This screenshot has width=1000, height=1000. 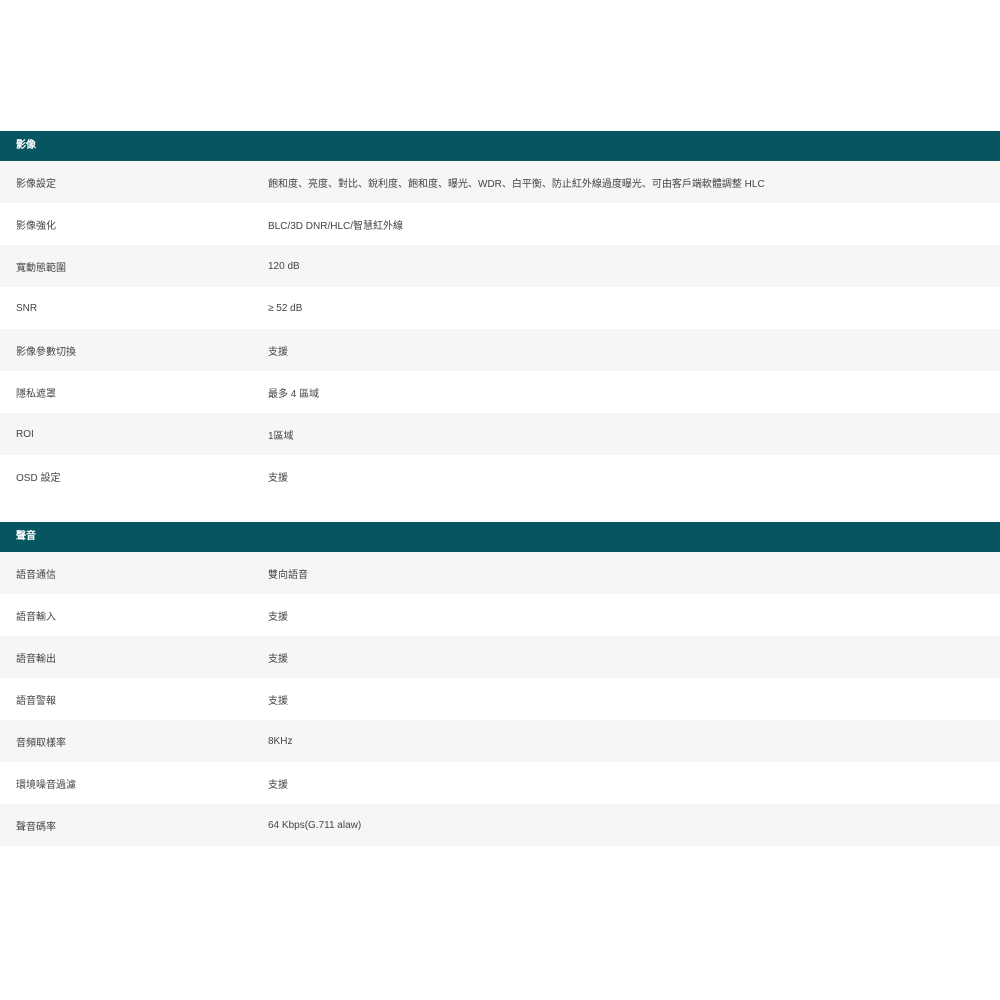 I want to click on spec-row-audio-alarm: 語音警報 支援, so click(x=500, y=699).